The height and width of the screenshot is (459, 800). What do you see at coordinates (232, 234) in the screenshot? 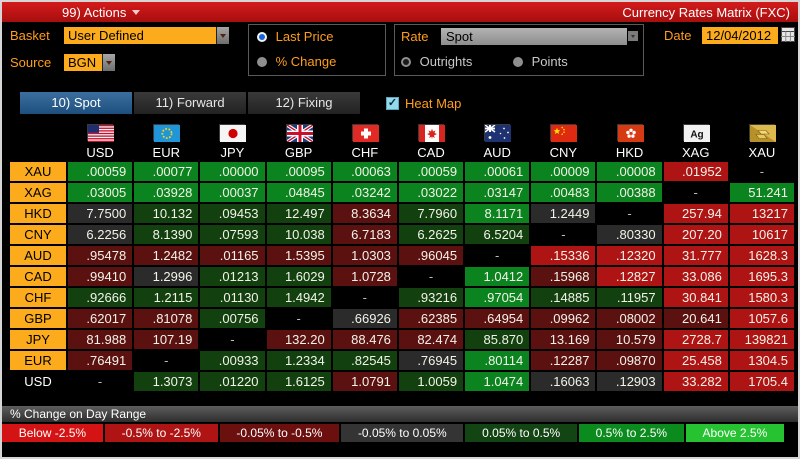
I see `matrix-cell-cny-jpy: .07593` at bounding box center [232, 234].